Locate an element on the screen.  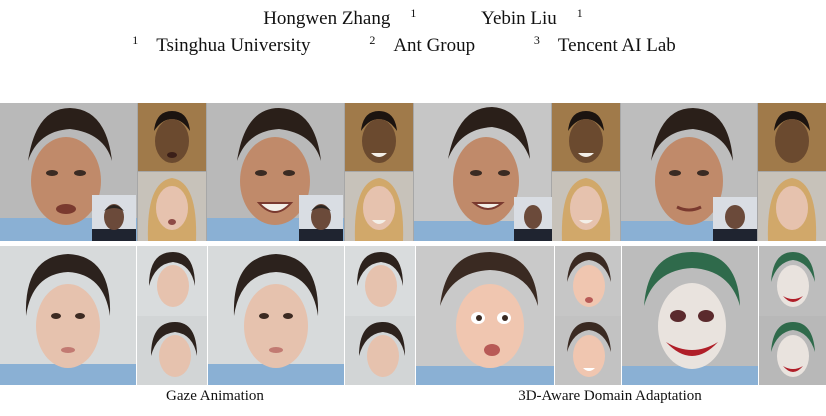
affiliation-1: 1 Tsinghua University is located at coordinates (221, 44).